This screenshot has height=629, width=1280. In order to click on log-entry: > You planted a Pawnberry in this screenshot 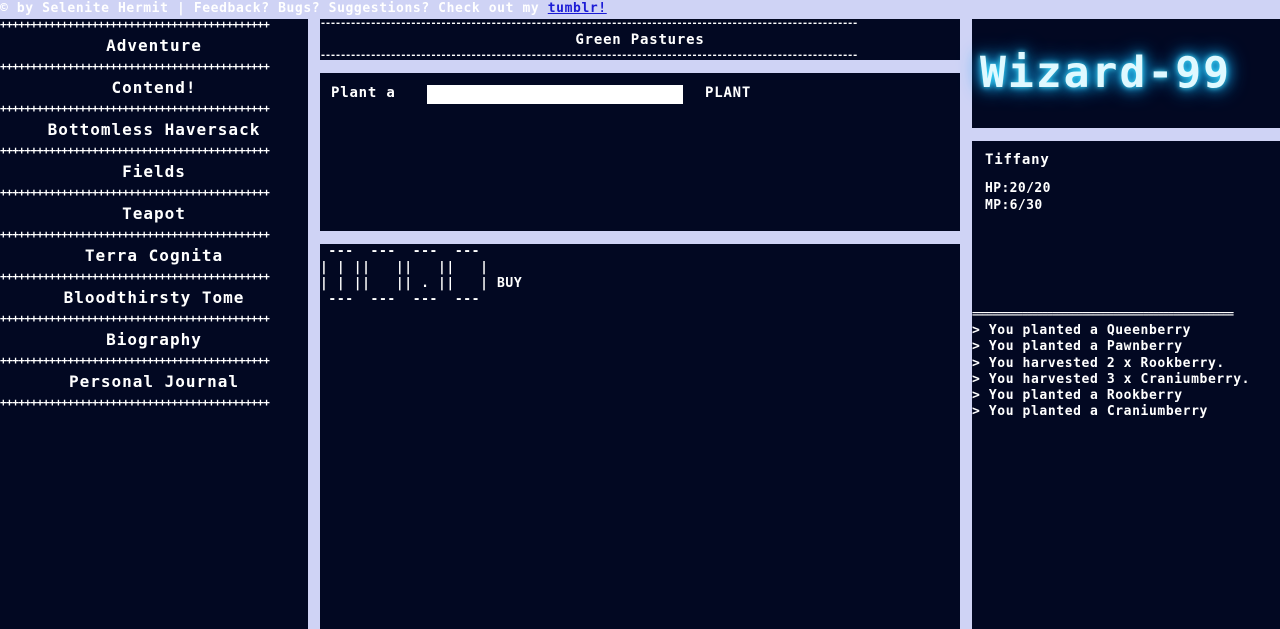, I will do `click(1077, 347)`.